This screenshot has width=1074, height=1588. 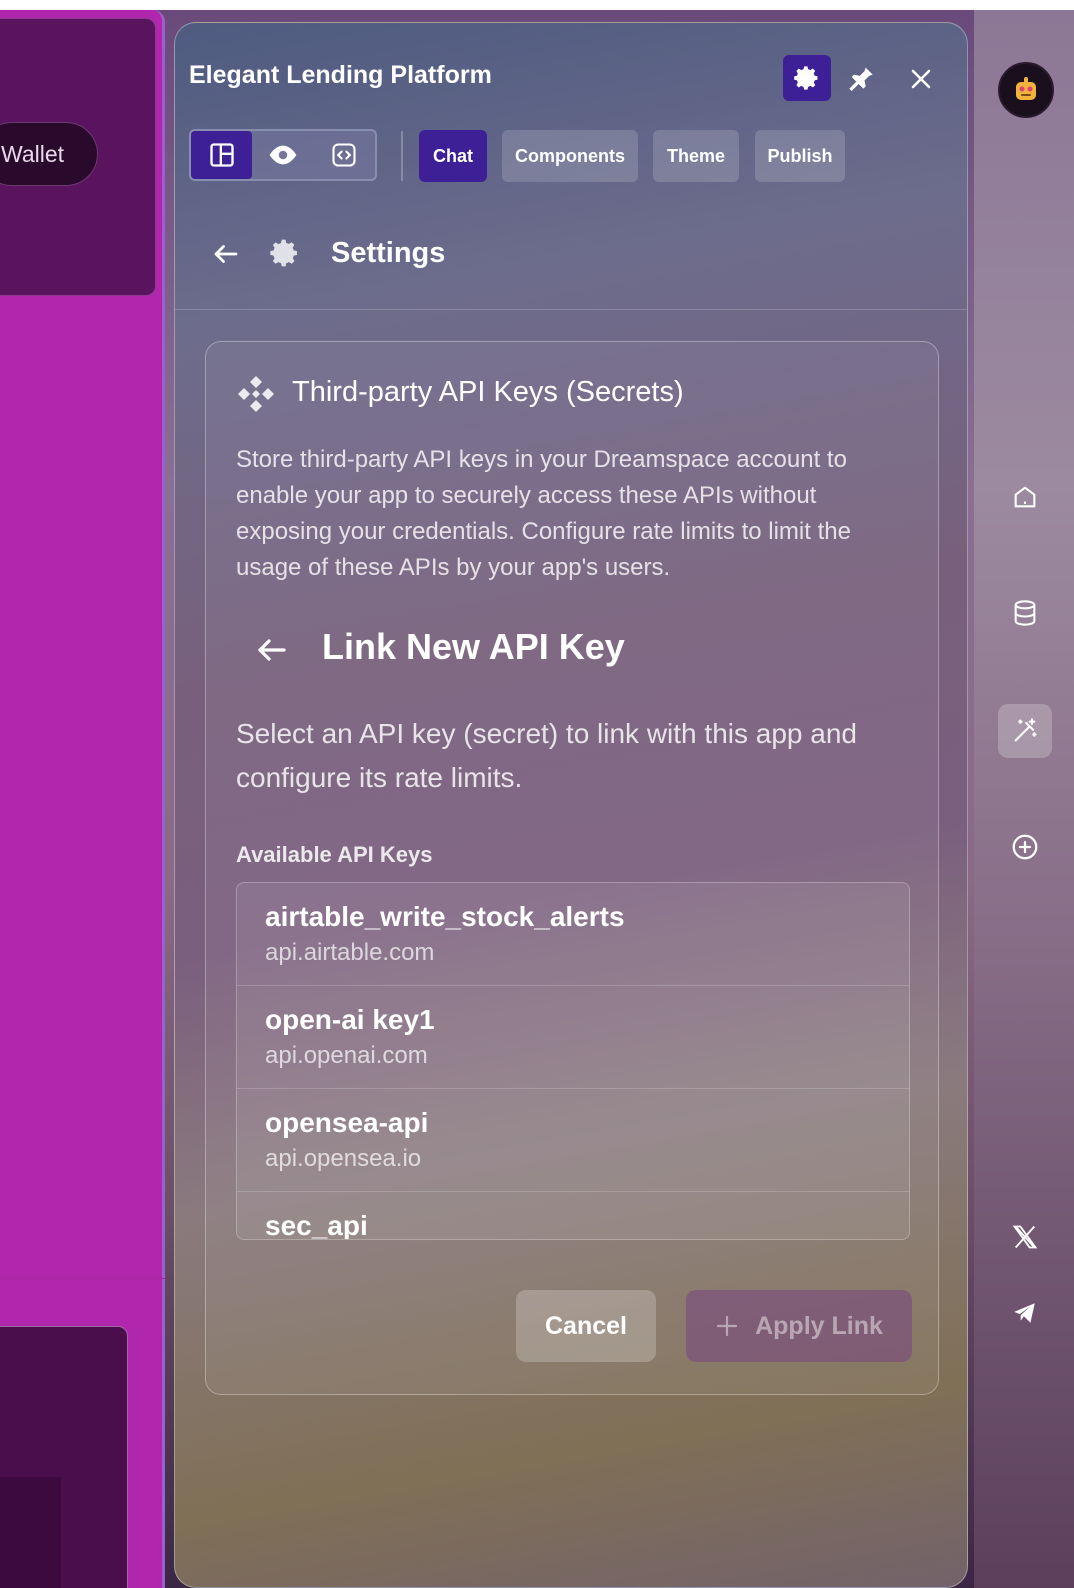 What do you see at coordinates (727, 1326) in the screenshot?
I see `plus-icon` at bounding box center [727, 1326].